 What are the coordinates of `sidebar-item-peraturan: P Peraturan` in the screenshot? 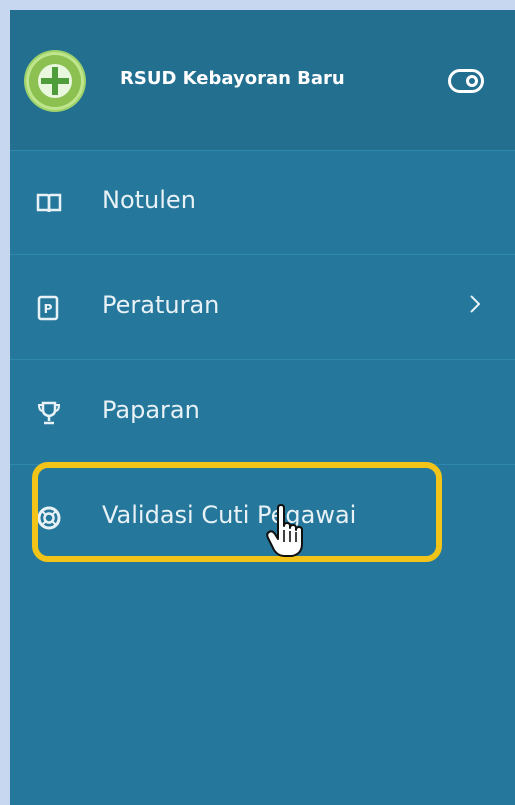 It's located at (262, 307).